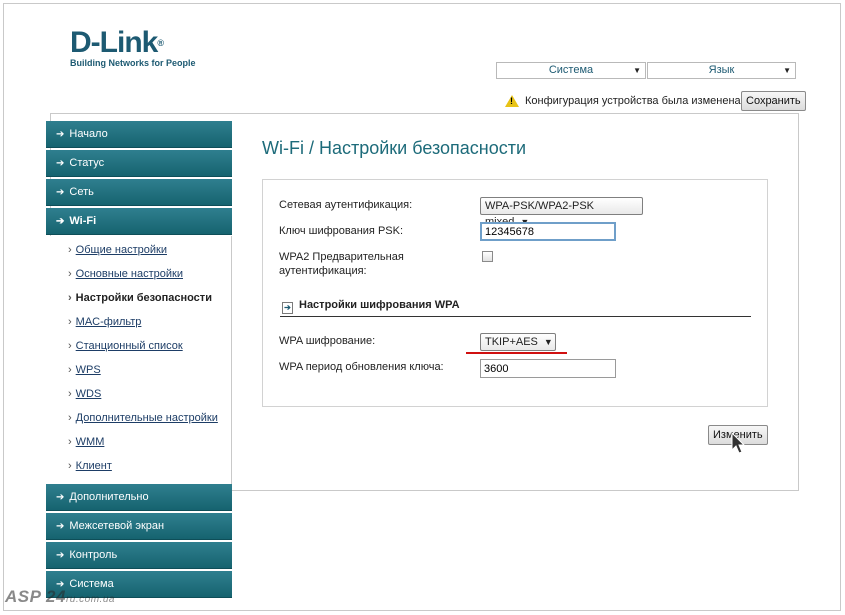  What do you see at coordinates (84, 394) in the screenshot?
I see `submenu-wds: › WDS` at bounding box center [84, 394].